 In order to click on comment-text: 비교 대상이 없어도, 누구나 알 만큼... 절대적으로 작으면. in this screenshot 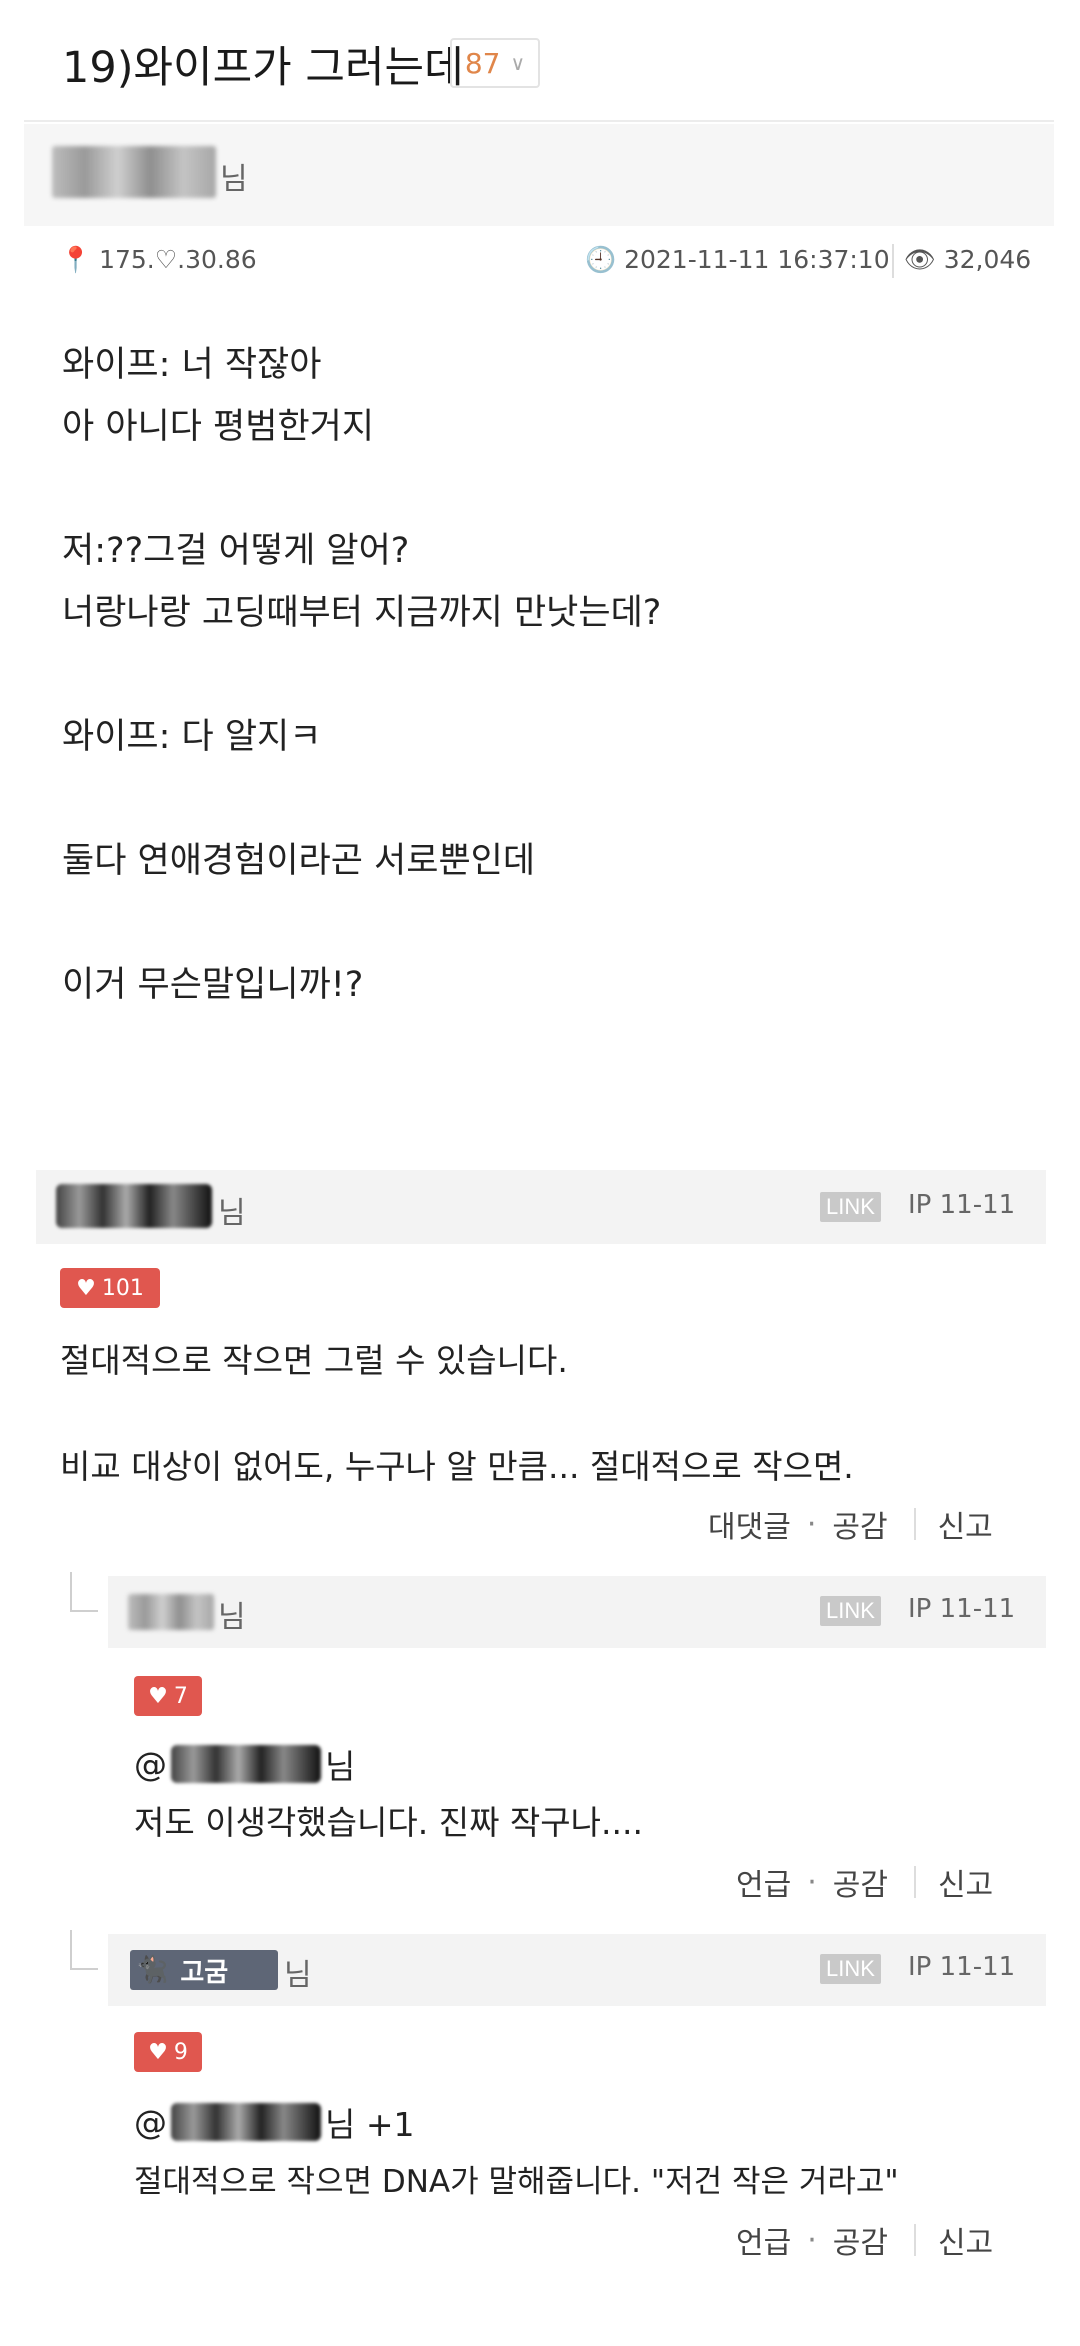, I will do `click(457, 1466)`.